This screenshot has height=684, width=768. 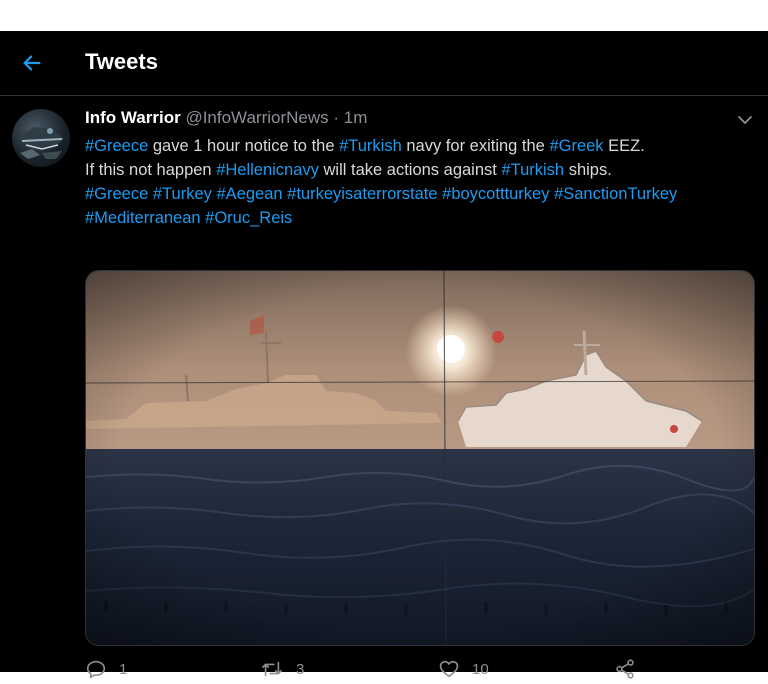 What do you see at coordinates (480, 669) in the screenshot?
I see `like-count: 10` at bounding box center [480, 669].